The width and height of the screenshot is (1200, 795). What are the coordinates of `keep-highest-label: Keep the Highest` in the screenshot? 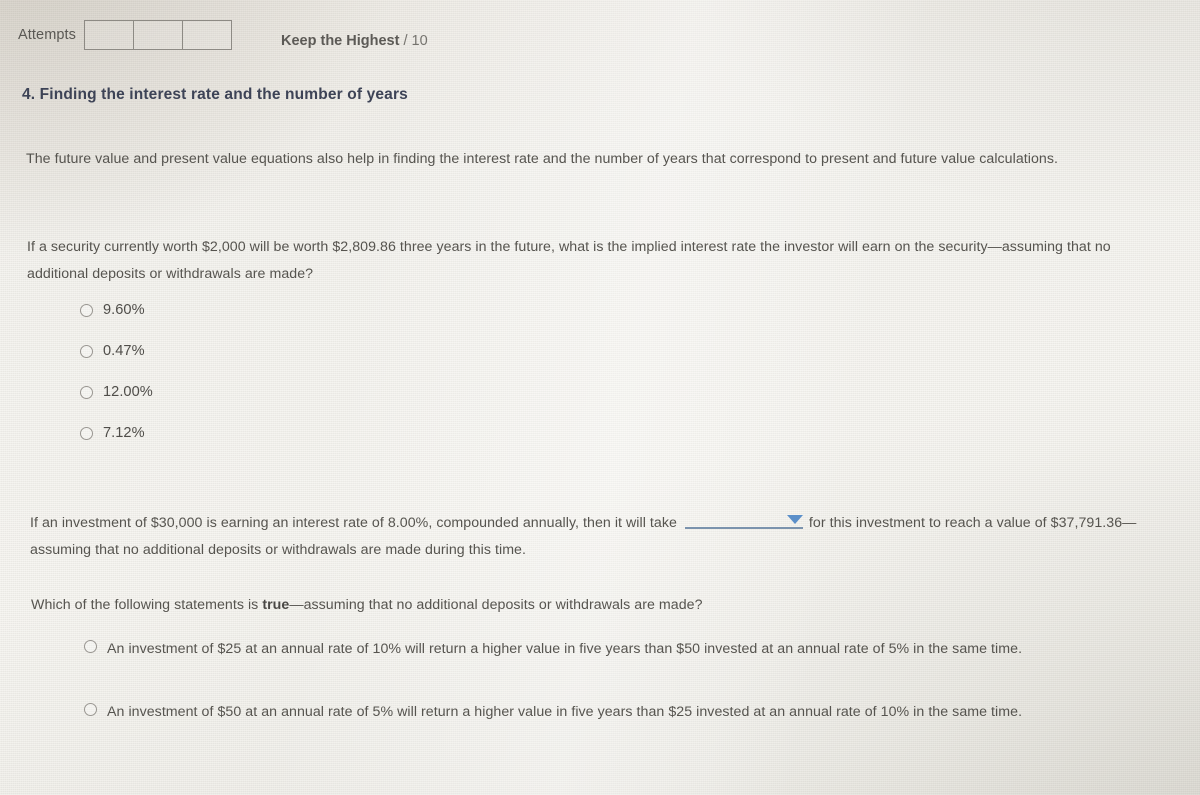 It's located at (340, 41).